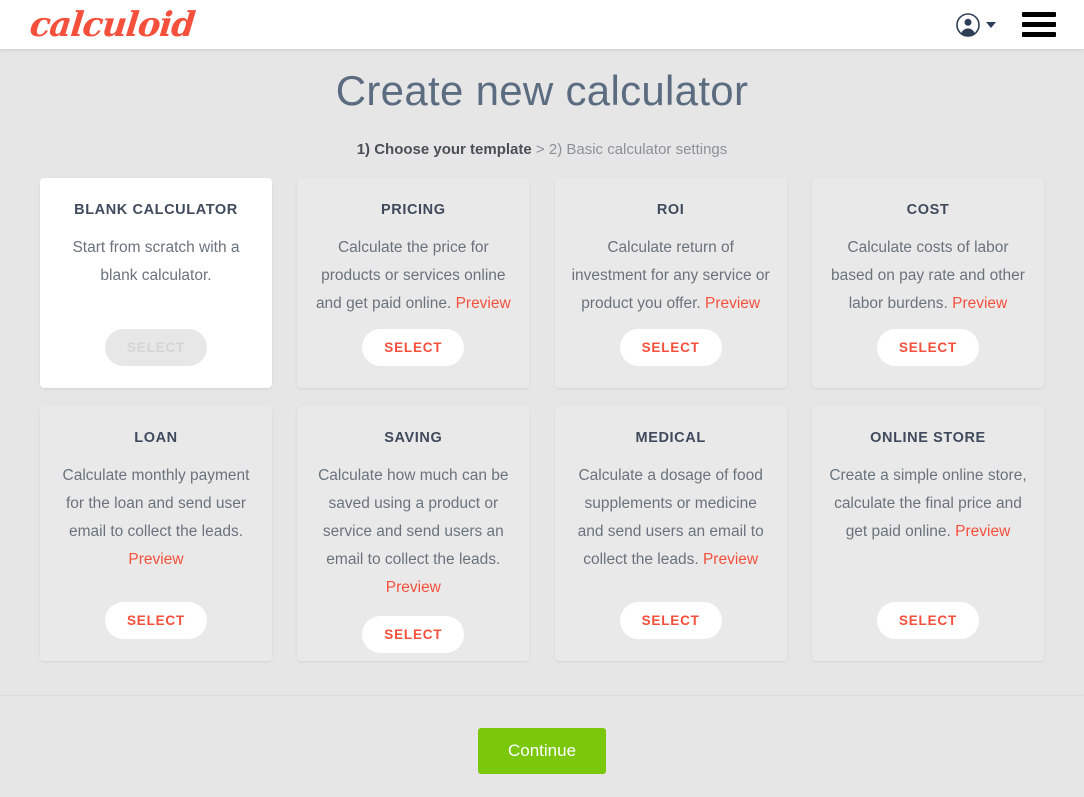  I want to click on hamburger-menu-icon, so click(1039, 24).